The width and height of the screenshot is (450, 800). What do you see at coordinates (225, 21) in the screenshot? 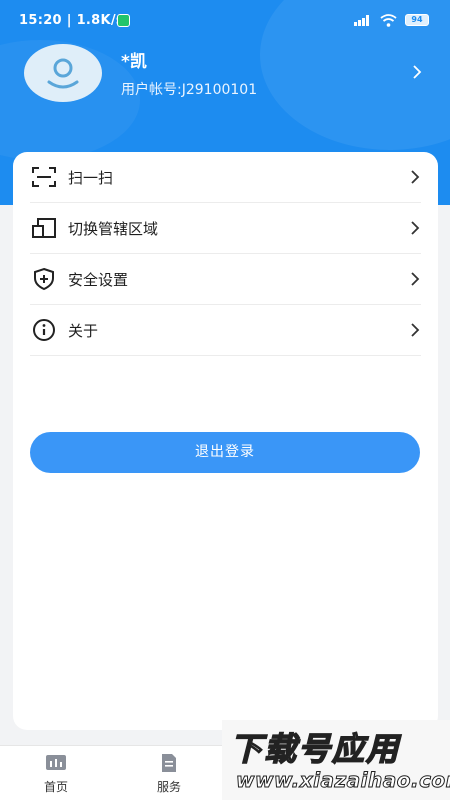
I see `status-bar: 15:20 | 1.8K/s 94` at bounding box center [225, 21].